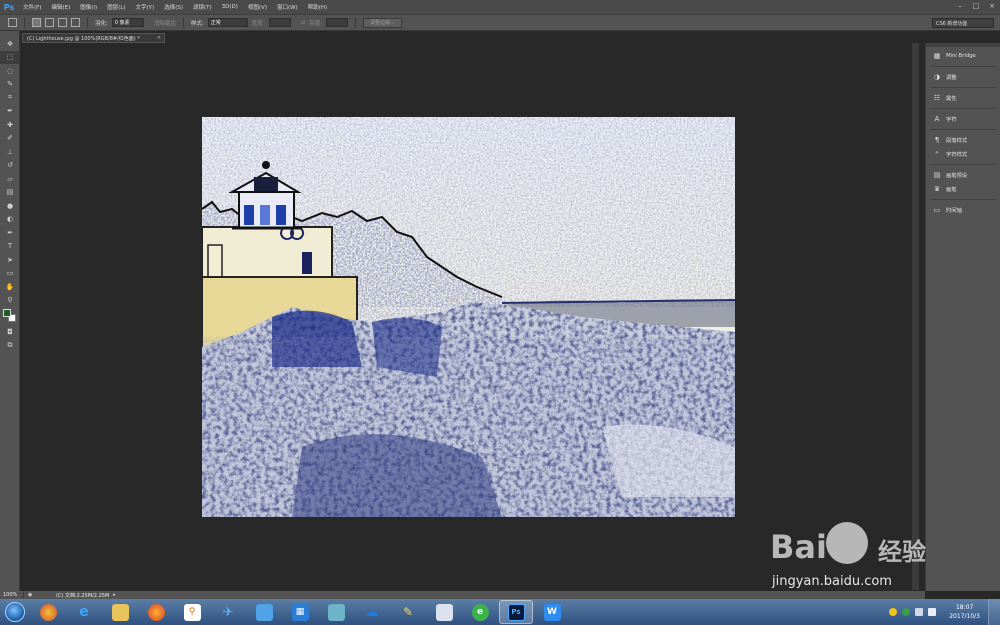 The image size is (1000, 625). Describe the element at coordinates (963, 140) in the screenshot. I see `panel-paragraph-styles: ¶ 段落样式` at that location.